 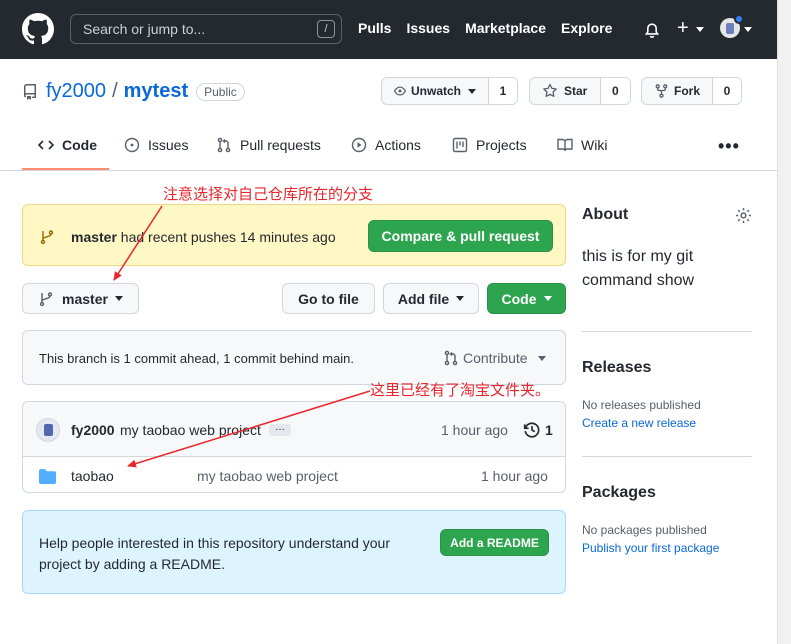 I want to click on play-icon, so click(x=359, y=145).